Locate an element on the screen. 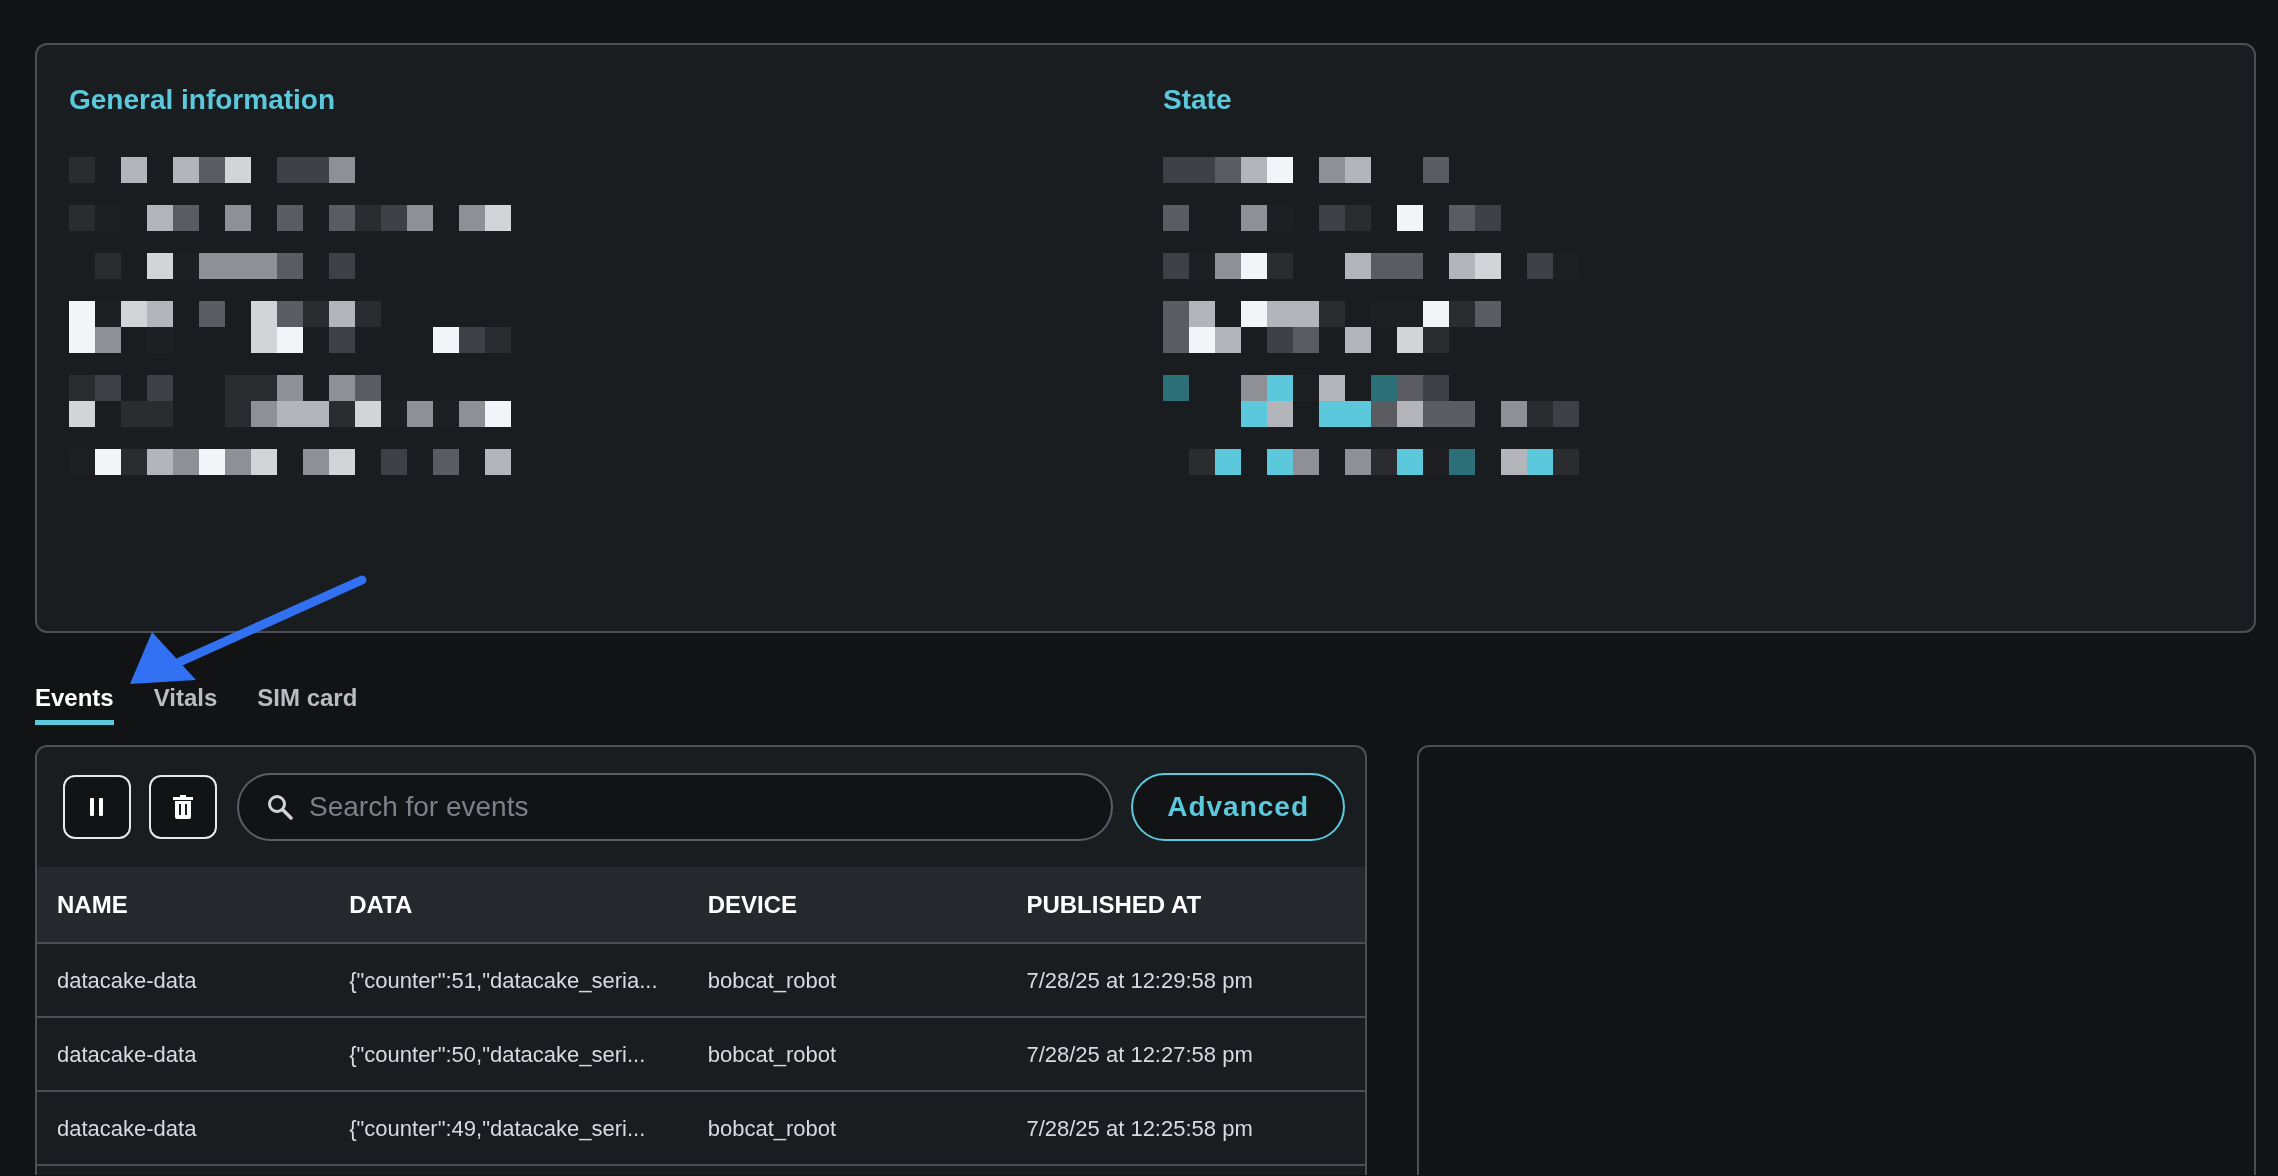 Image resolution: width=2278 pixels, height=1176 pixels. pause-button is located at coordinates (97, 807).